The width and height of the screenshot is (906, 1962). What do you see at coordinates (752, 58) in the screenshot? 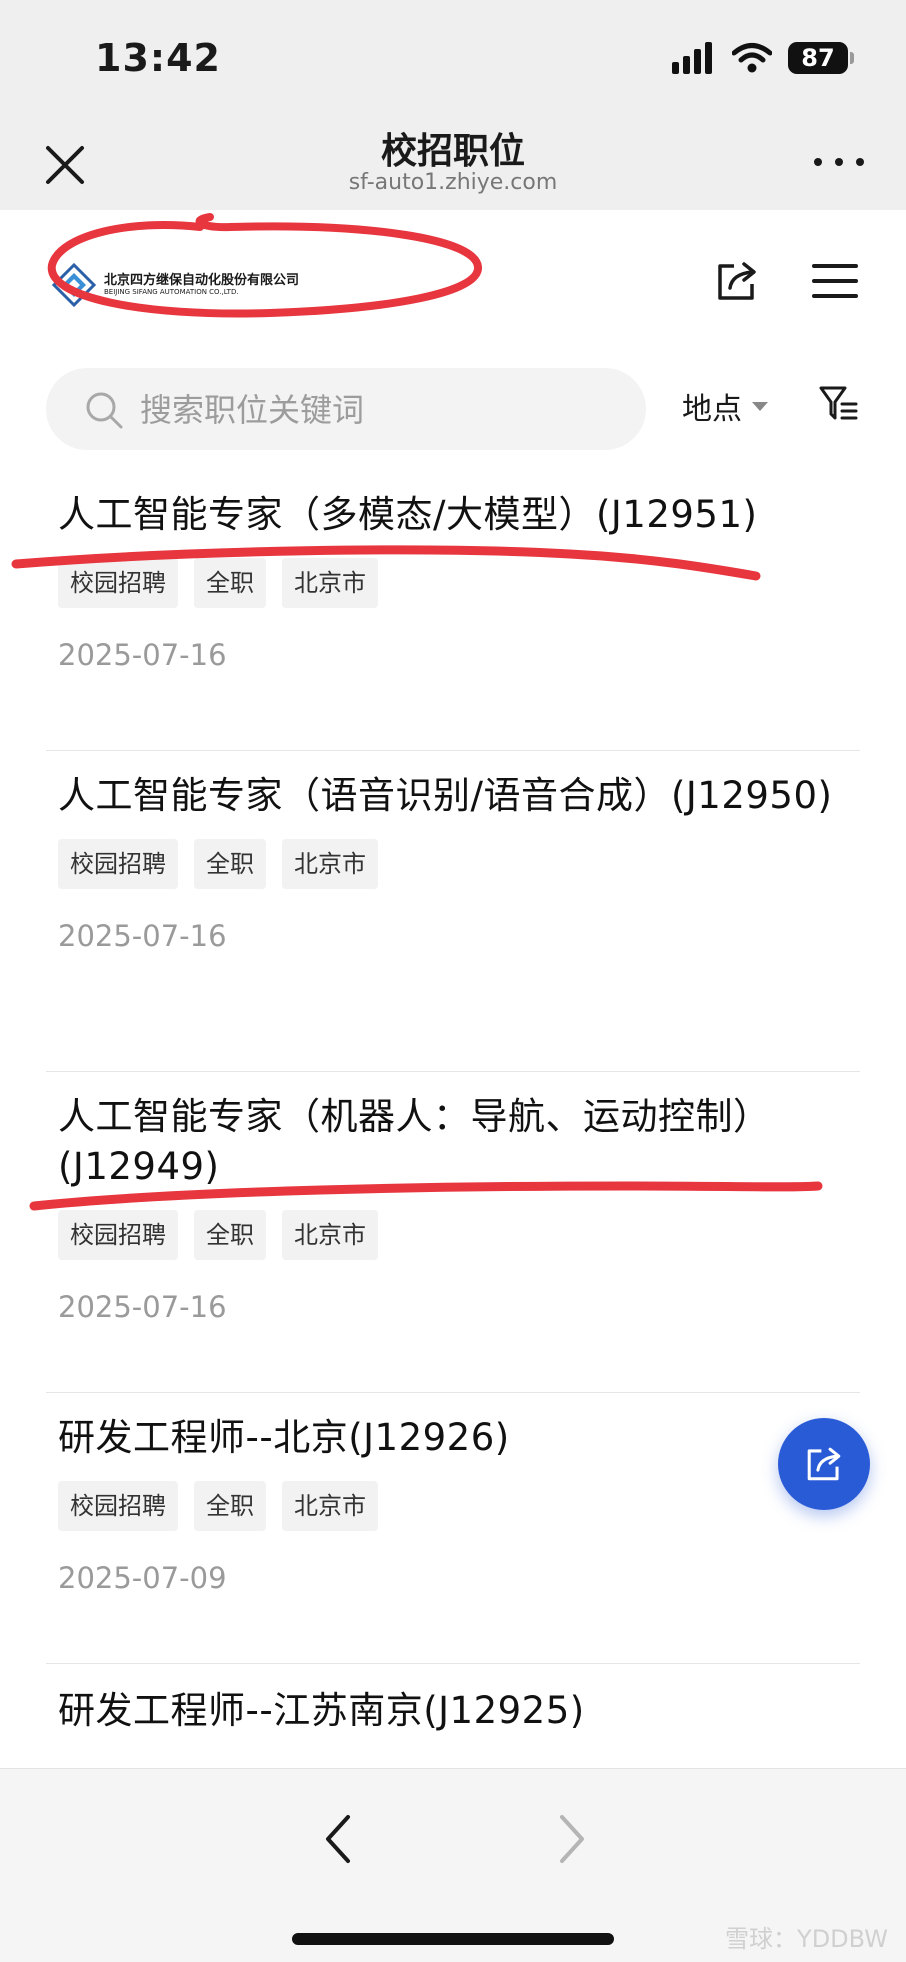
I see `wifi-icon` at bounding box center [752, 58].